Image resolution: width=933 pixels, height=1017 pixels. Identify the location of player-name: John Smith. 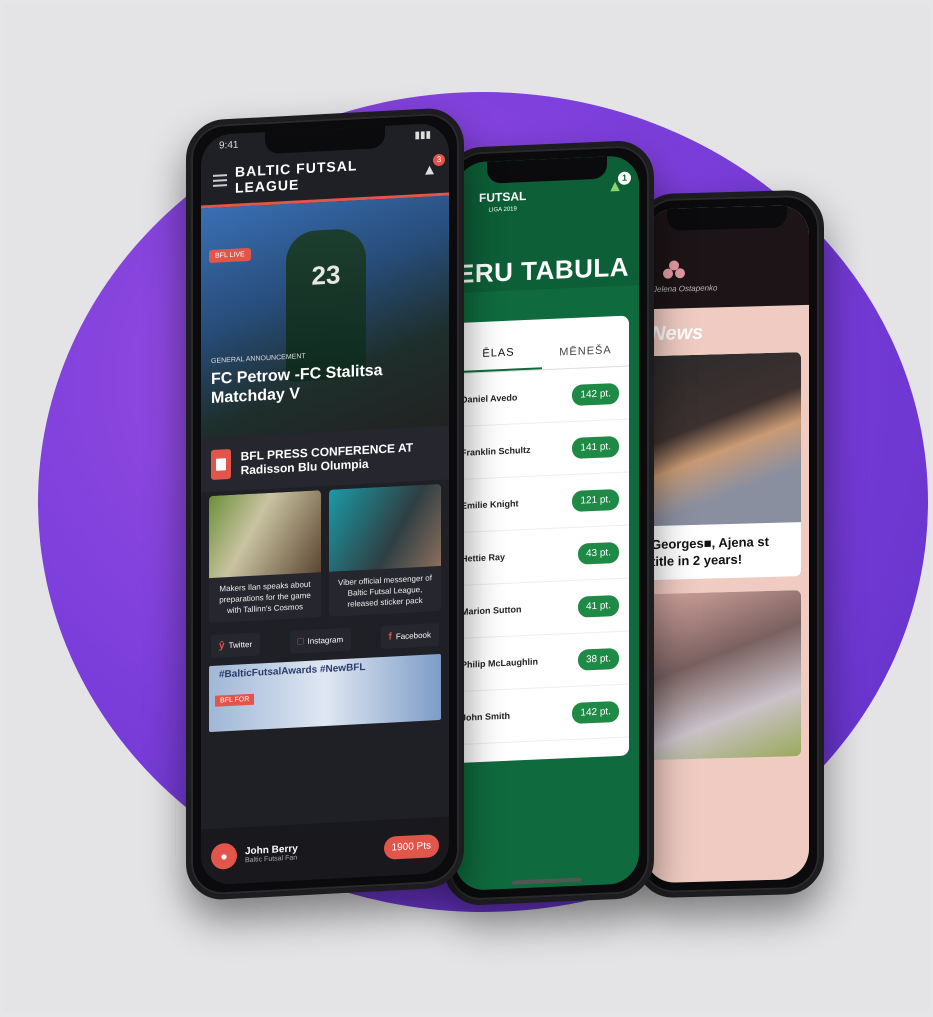
(485, 716).